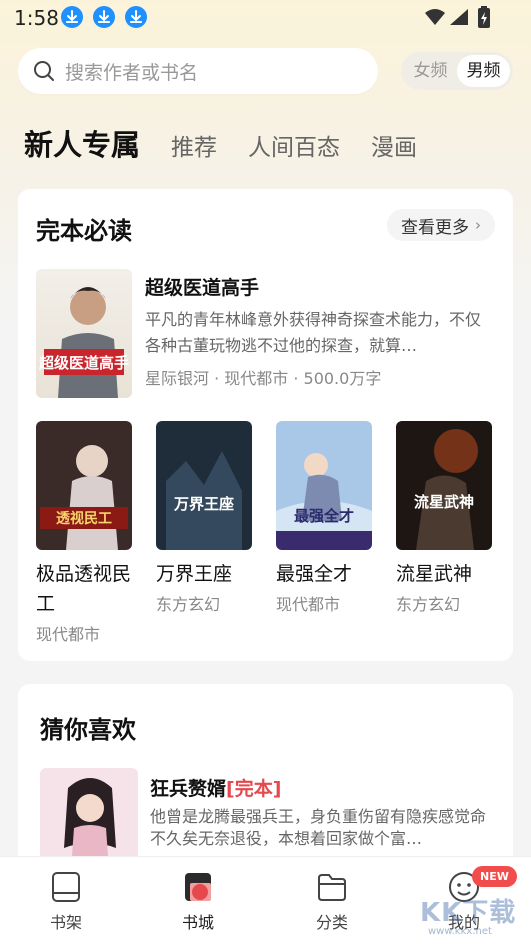 The height and width of the screenshot is (944, 531). What do you see at coordinates (484, 17) in the screenshot?
I see `battery-icon` at bounding box center [484, 17].